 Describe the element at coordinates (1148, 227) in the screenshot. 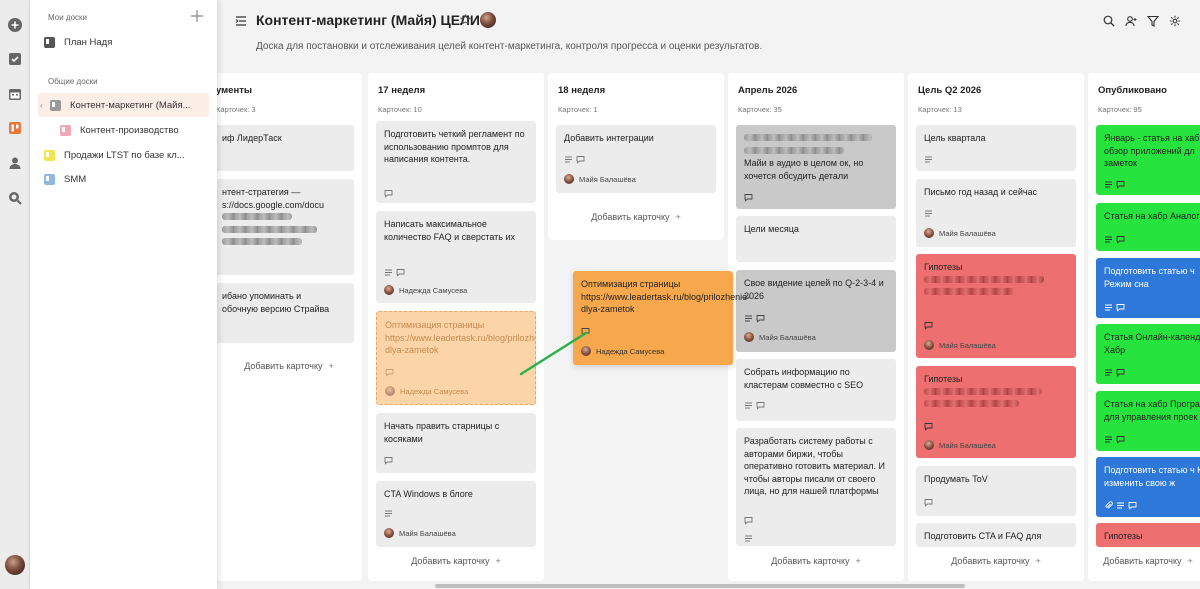

I see `card: Статья на хабр Аналог` at that location.